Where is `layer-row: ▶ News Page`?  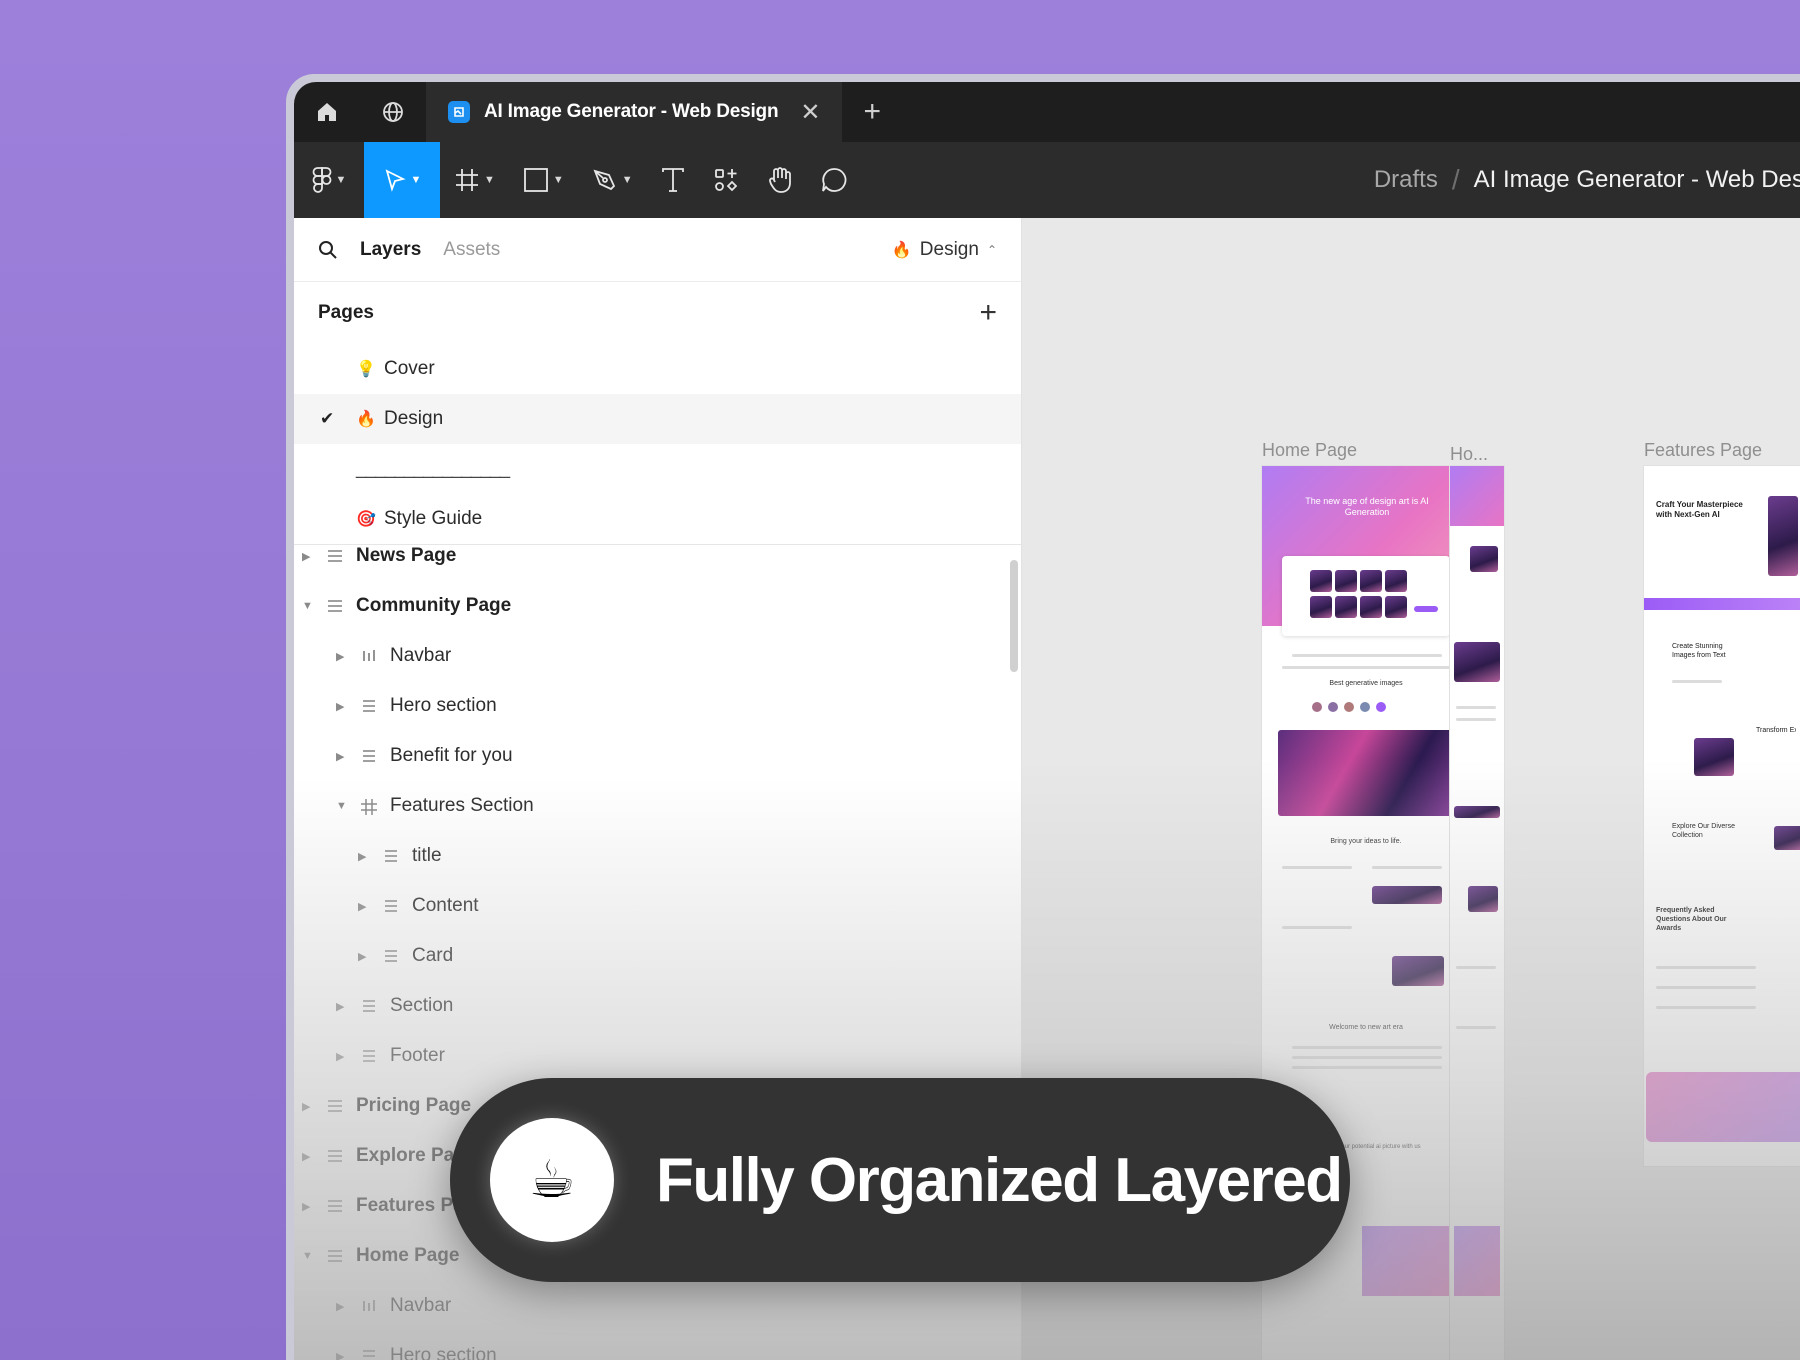 layer-row: ▶ News Page is located at coordinates (657, 556).